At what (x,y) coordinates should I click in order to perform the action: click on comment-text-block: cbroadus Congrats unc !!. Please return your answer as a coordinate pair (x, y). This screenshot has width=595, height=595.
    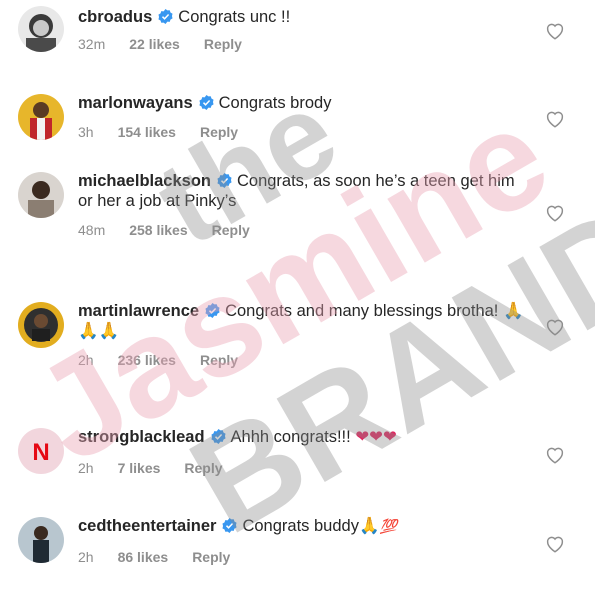
    Looking at the image, I should click on (303, 17).